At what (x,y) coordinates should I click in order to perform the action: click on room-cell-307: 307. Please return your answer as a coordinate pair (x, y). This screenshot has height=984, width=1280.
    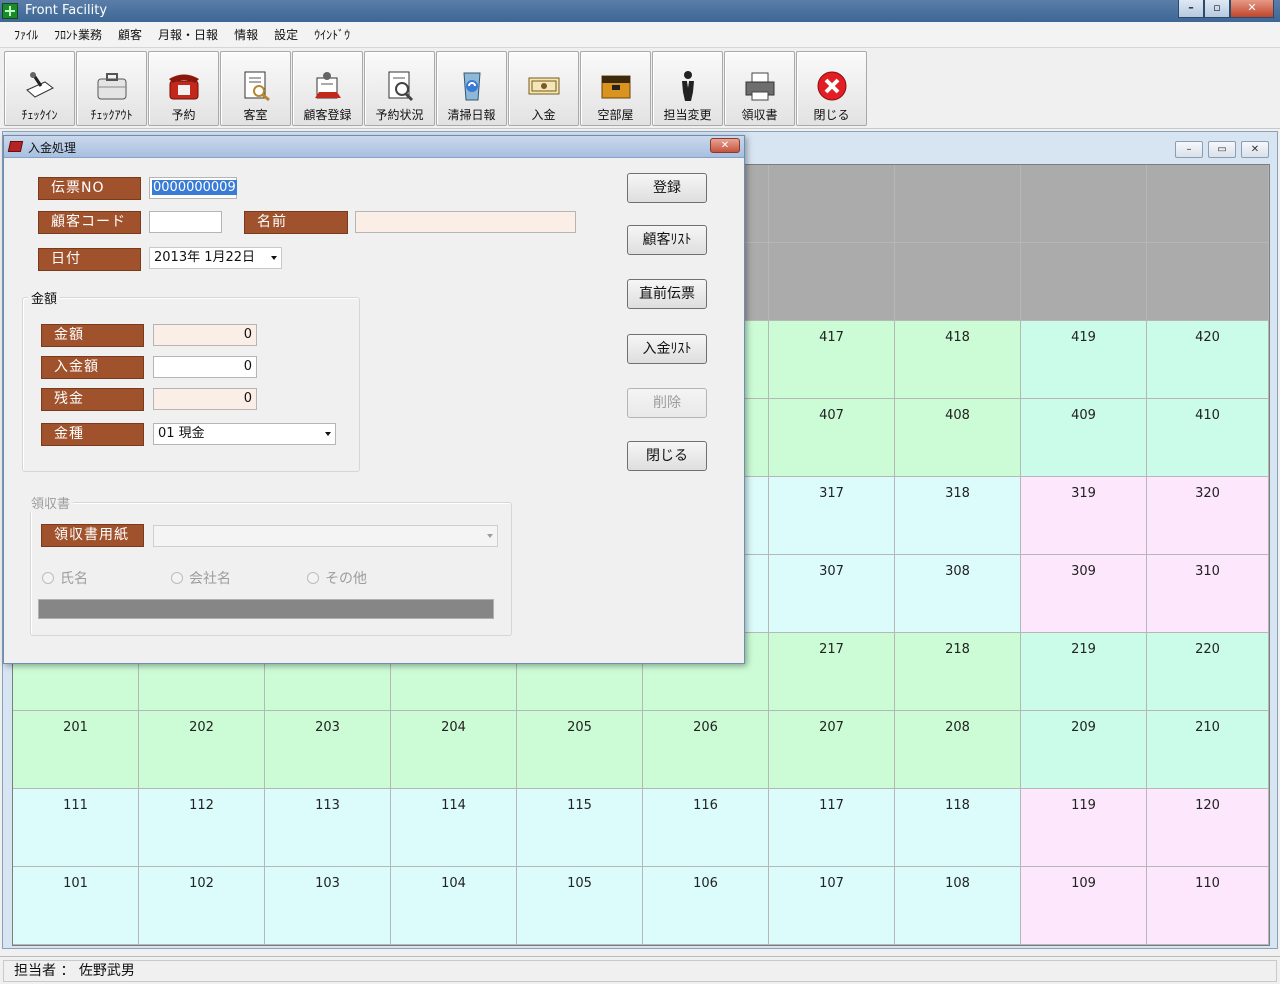
    Looking at the image, I should click on (832, 594).